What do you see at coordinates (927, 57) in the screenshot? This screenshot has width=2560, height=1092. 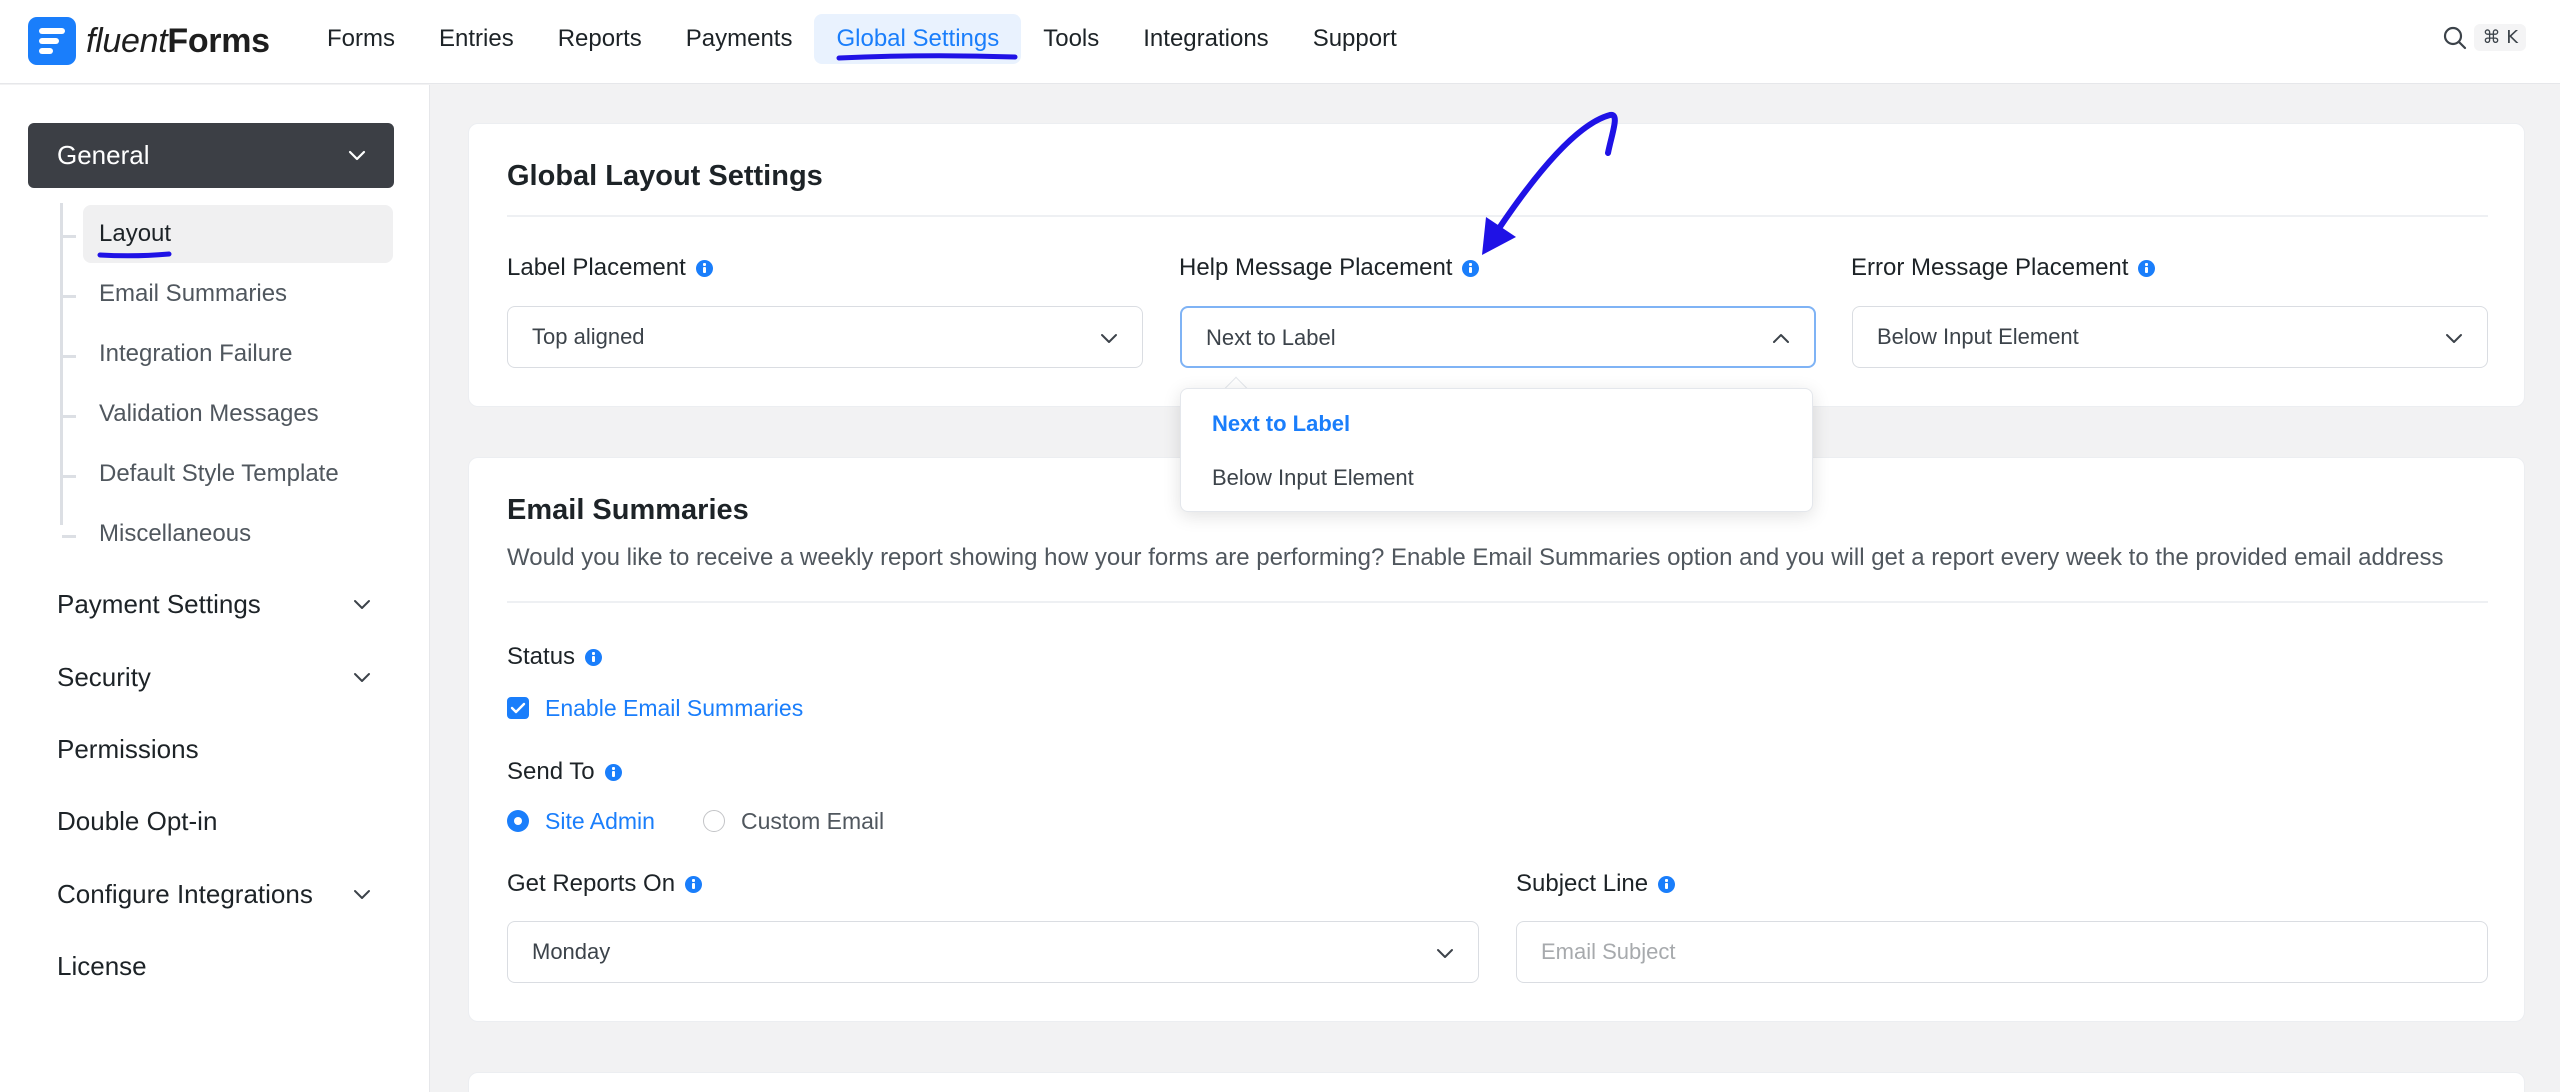 I see `nav-annotation-underline` at bounding box center [927, 57].